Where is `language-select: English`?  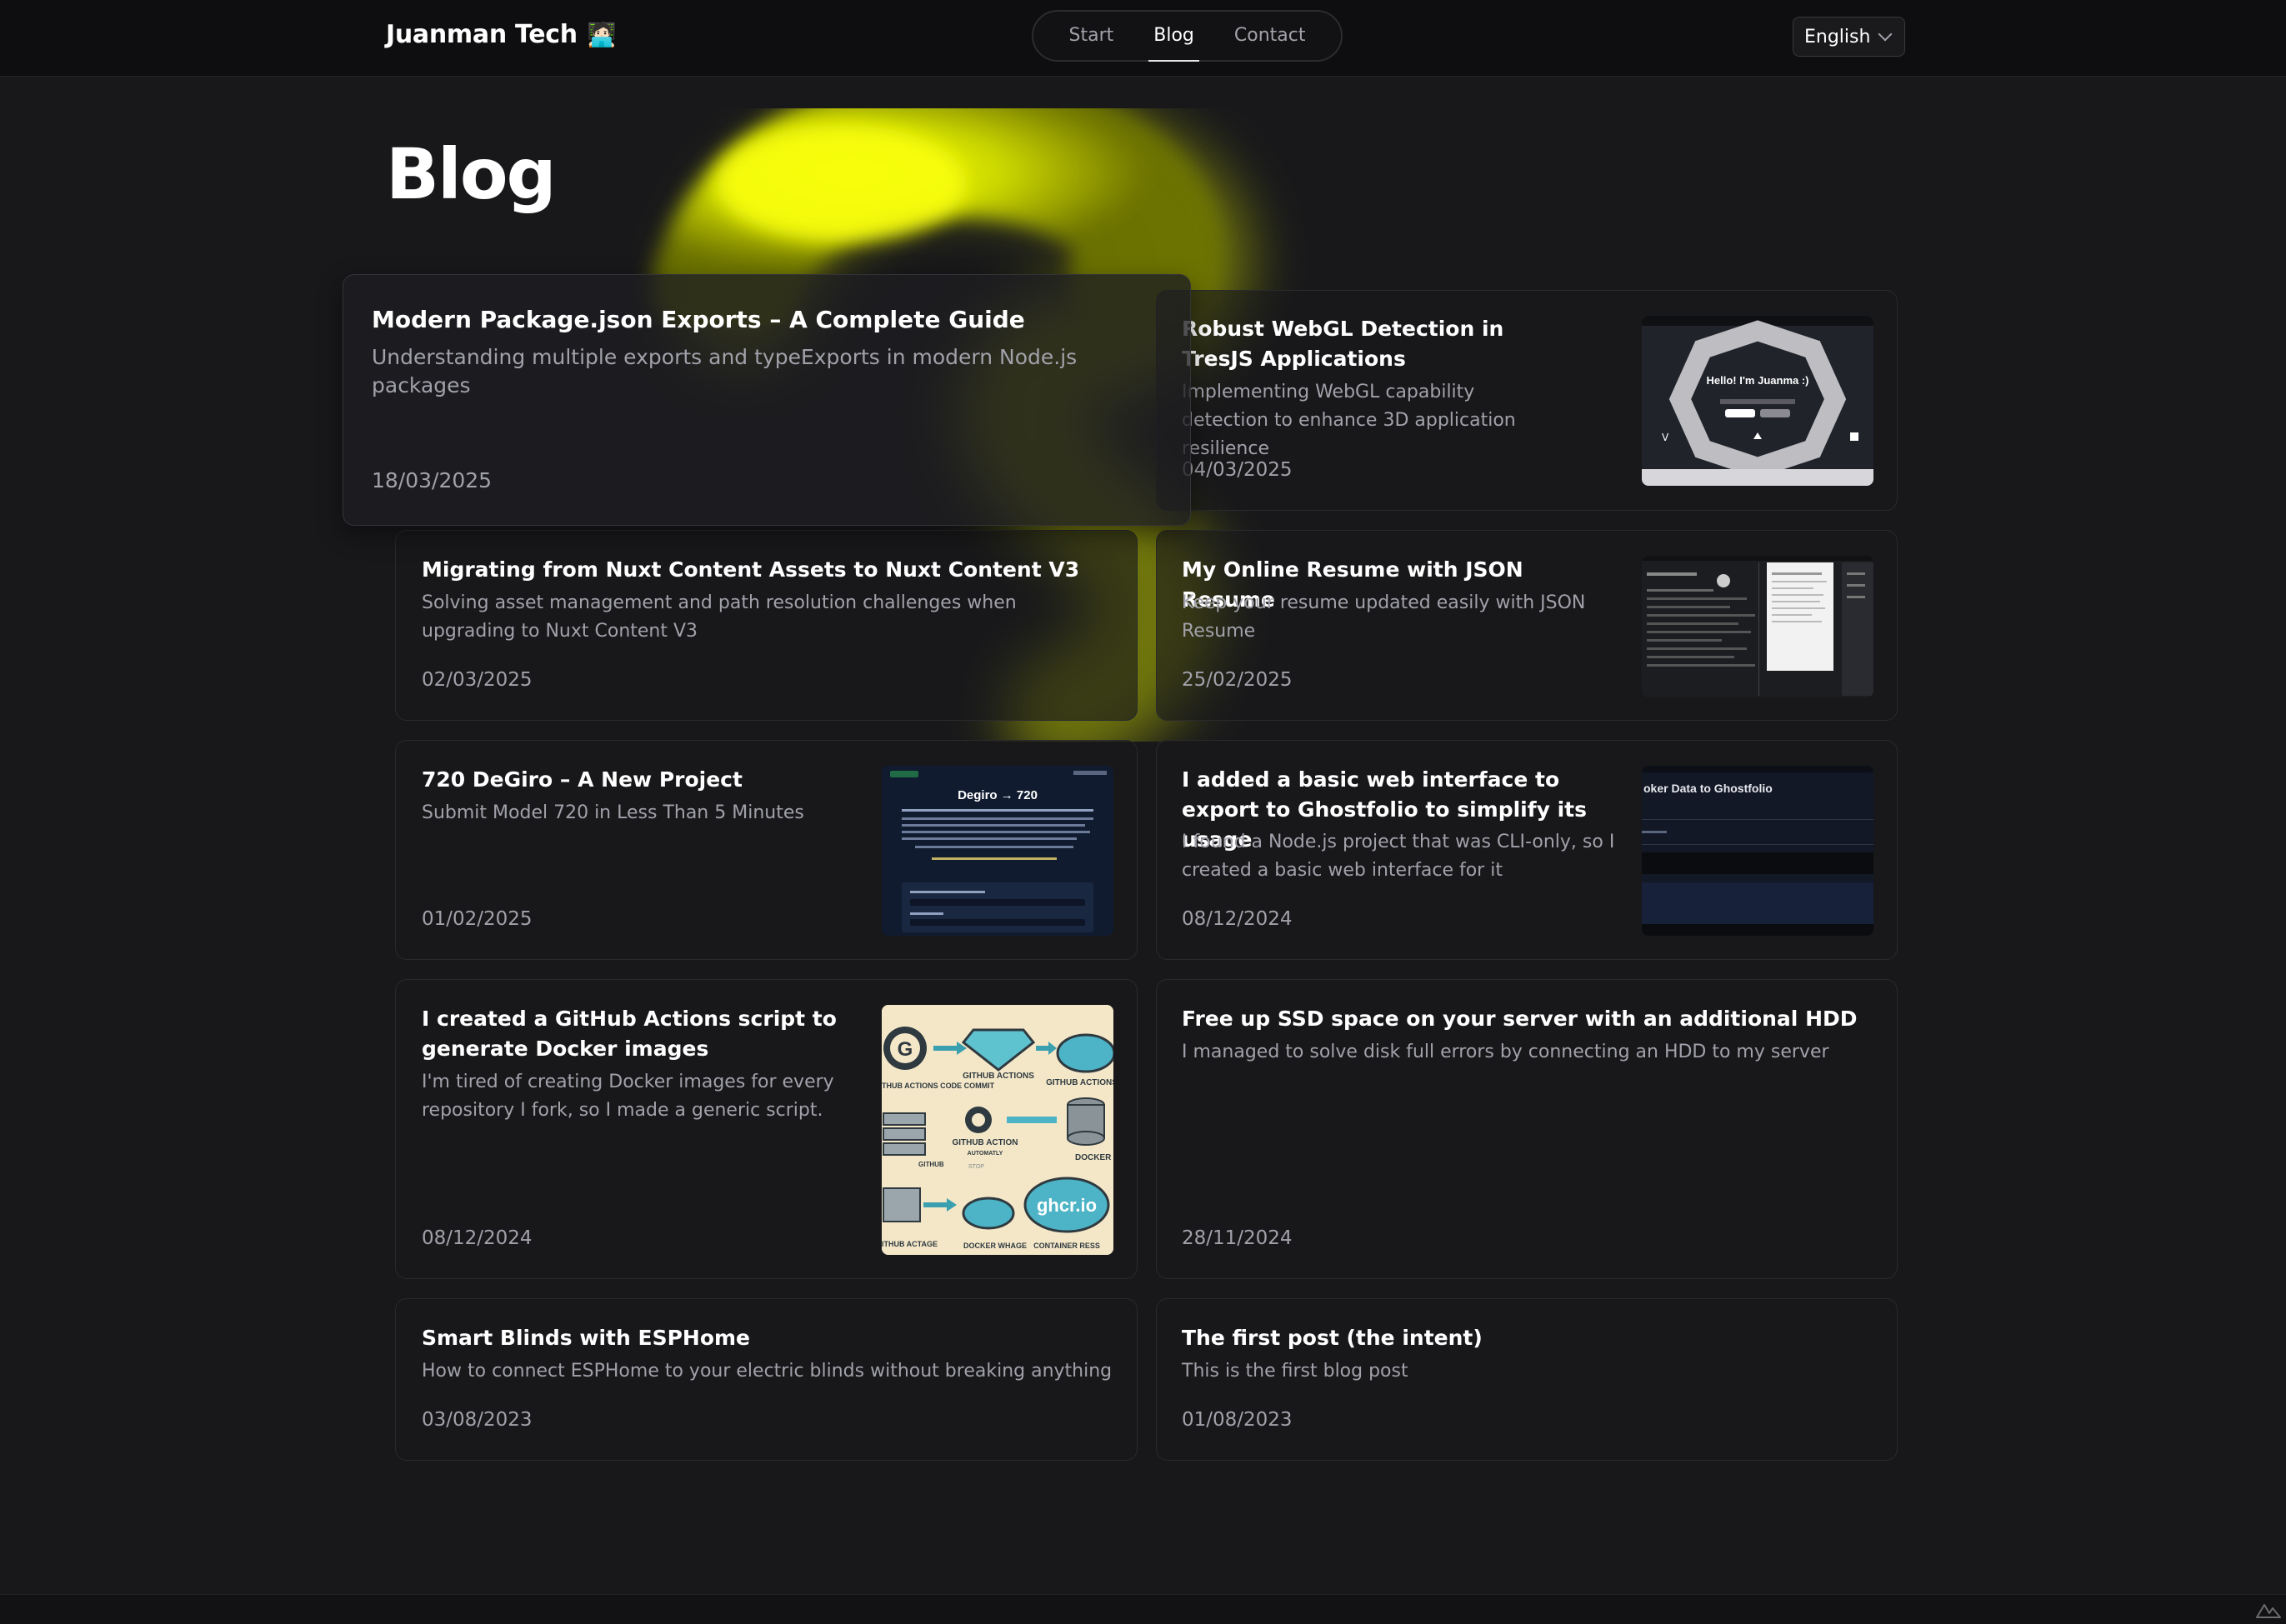 language-select: English is located at coordinates (1849, 37).